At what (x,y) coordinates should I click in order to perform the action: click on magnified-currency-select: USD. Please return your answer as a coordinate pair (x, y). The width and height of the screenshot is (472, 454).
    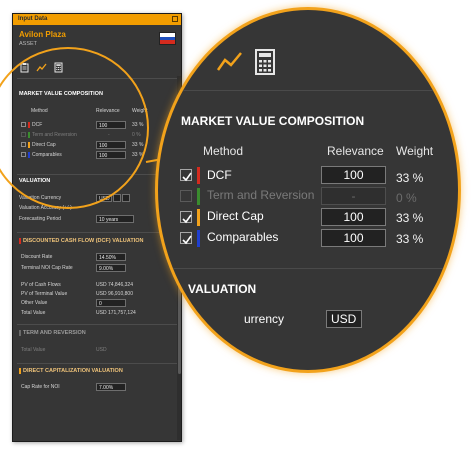
    Looking at the image, I should click on (344, 319).